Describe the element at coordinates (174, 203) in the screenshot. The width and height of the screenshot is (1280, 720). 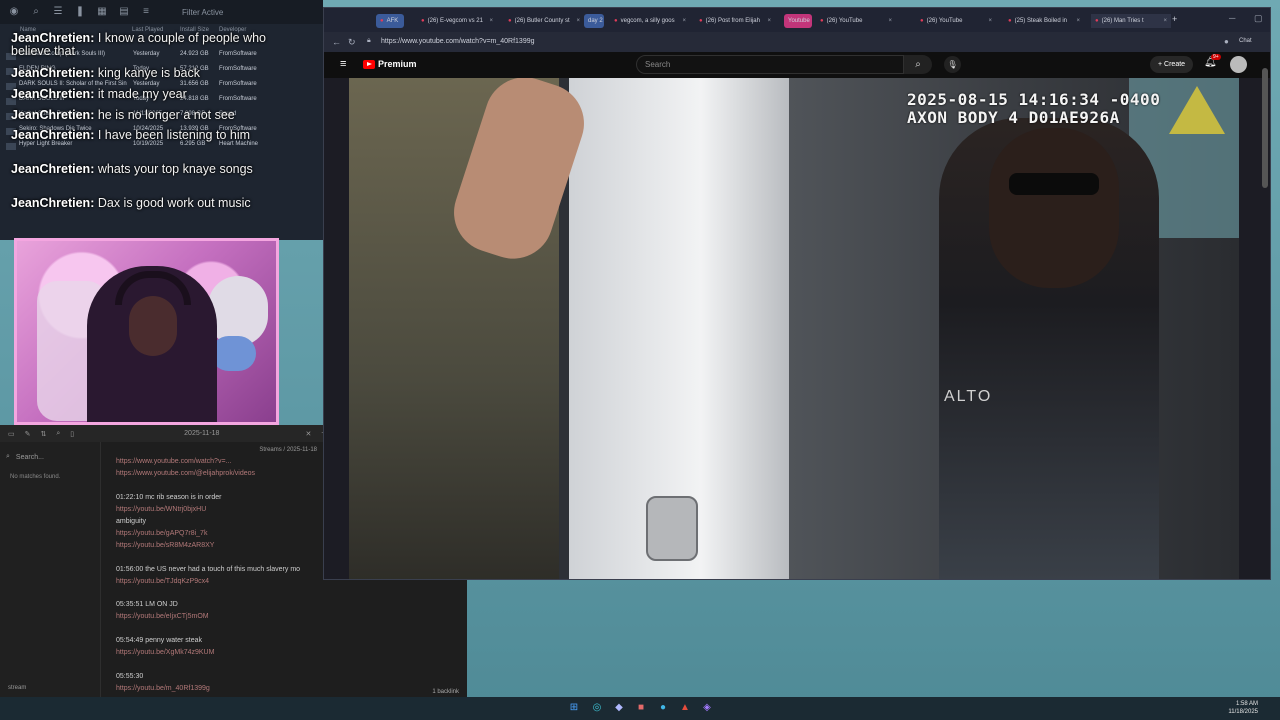
I see `chat-text: Dax is good work out music` at that location.